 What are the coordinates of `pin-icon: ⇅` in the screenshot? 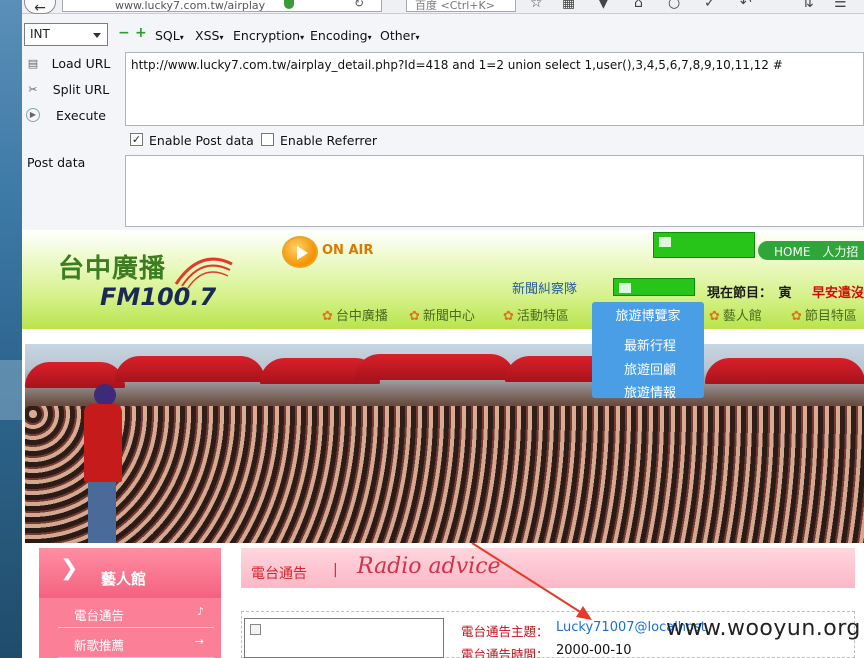 It's located at (808, 5).